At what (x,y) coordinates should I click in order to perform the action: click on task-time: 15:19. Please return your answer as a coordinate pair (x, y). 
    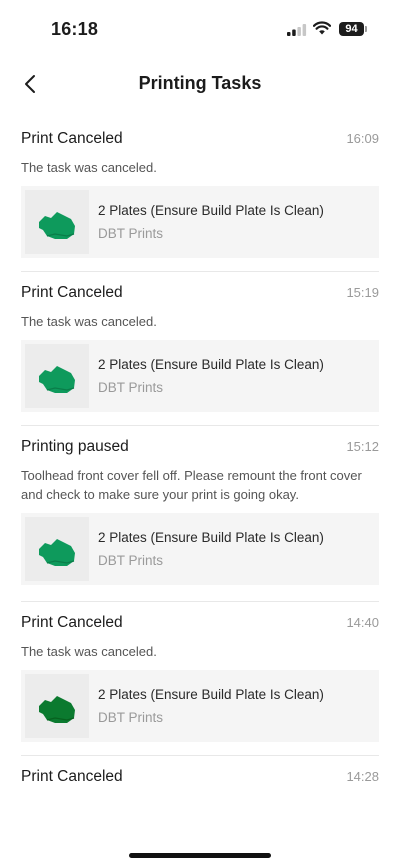
    Looking at the image, I should click on (362, 292).